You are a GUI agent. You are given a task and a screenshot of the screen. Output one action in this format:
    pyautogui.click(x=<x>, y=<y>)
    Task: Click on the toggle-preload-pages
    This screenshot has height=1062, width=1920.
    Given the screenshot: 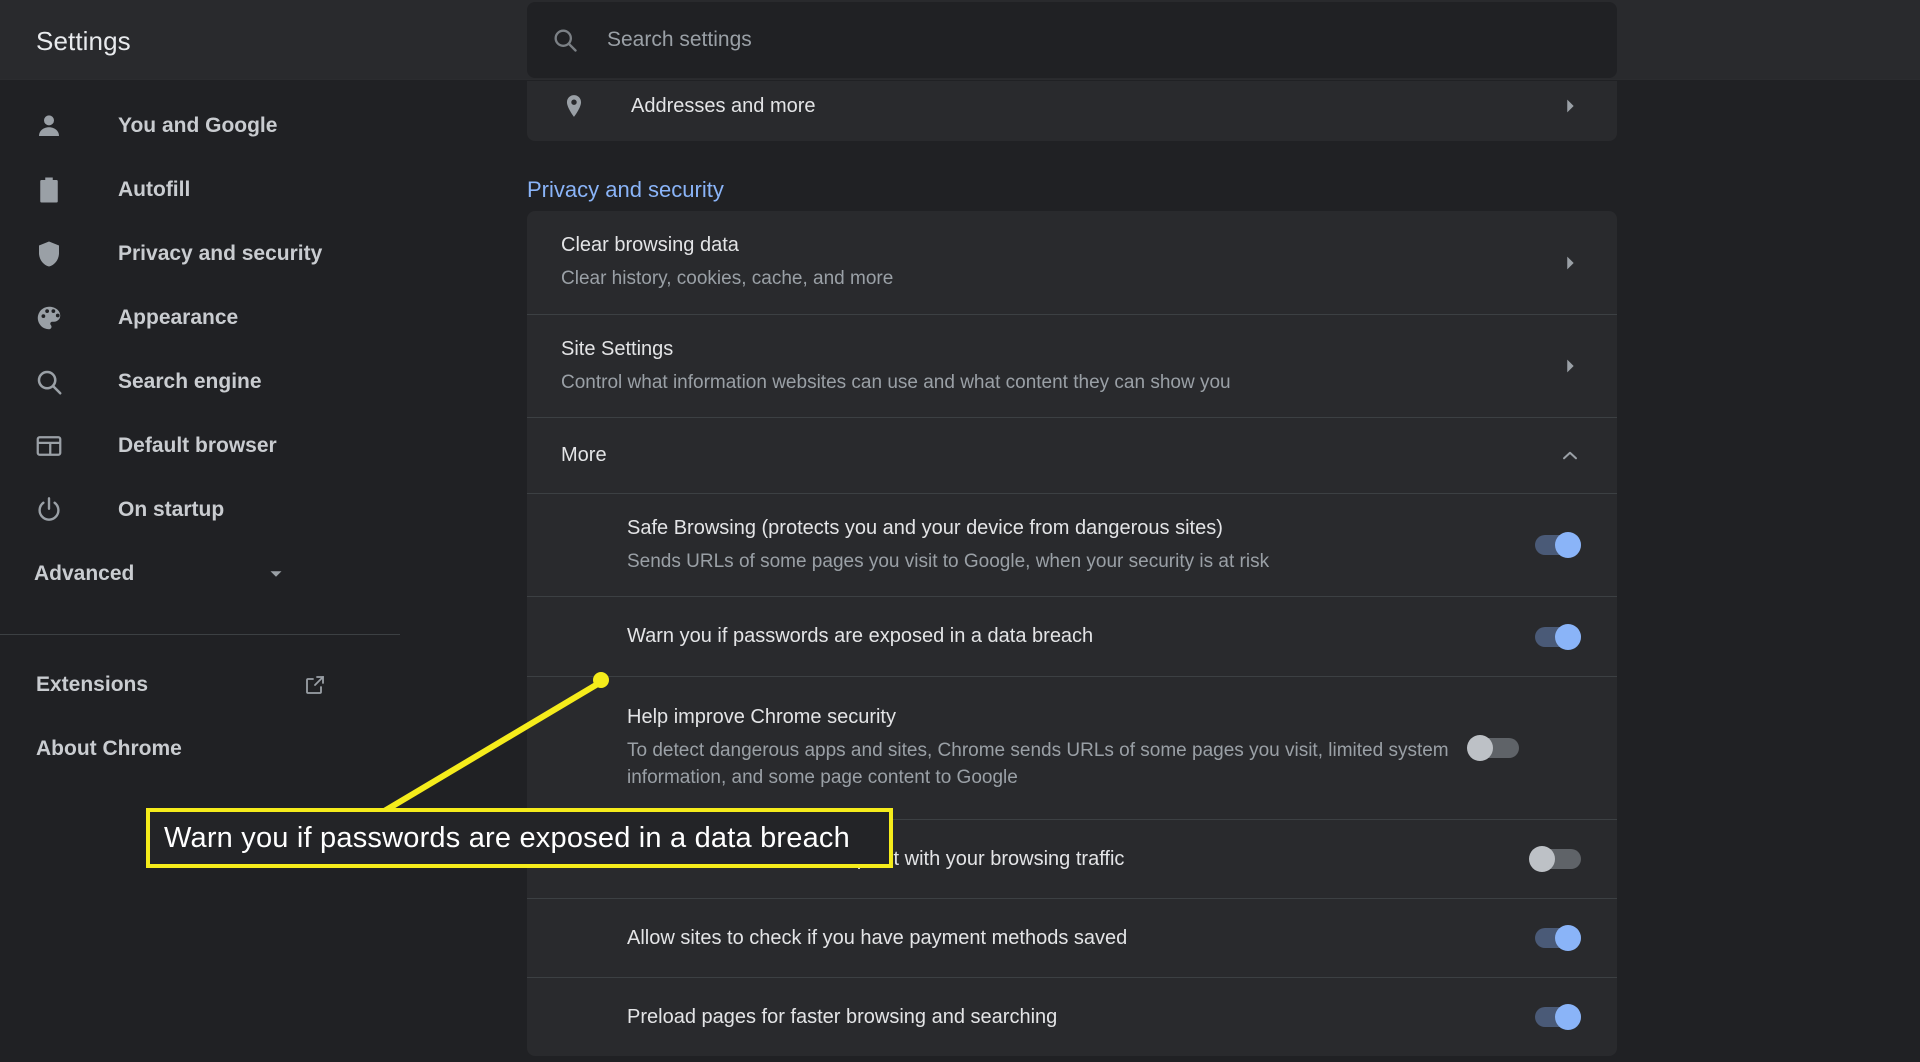 What is the action you would take?
    pyautogui.click(x=1555, y=1017)
    